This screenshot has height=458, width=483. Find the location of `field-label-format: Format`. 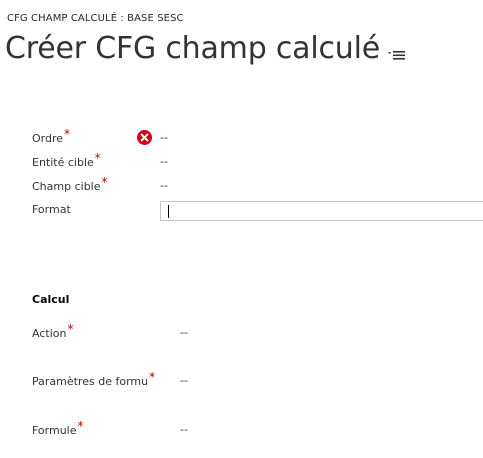

field-label-format: Format is located at coordinates (51, 209).